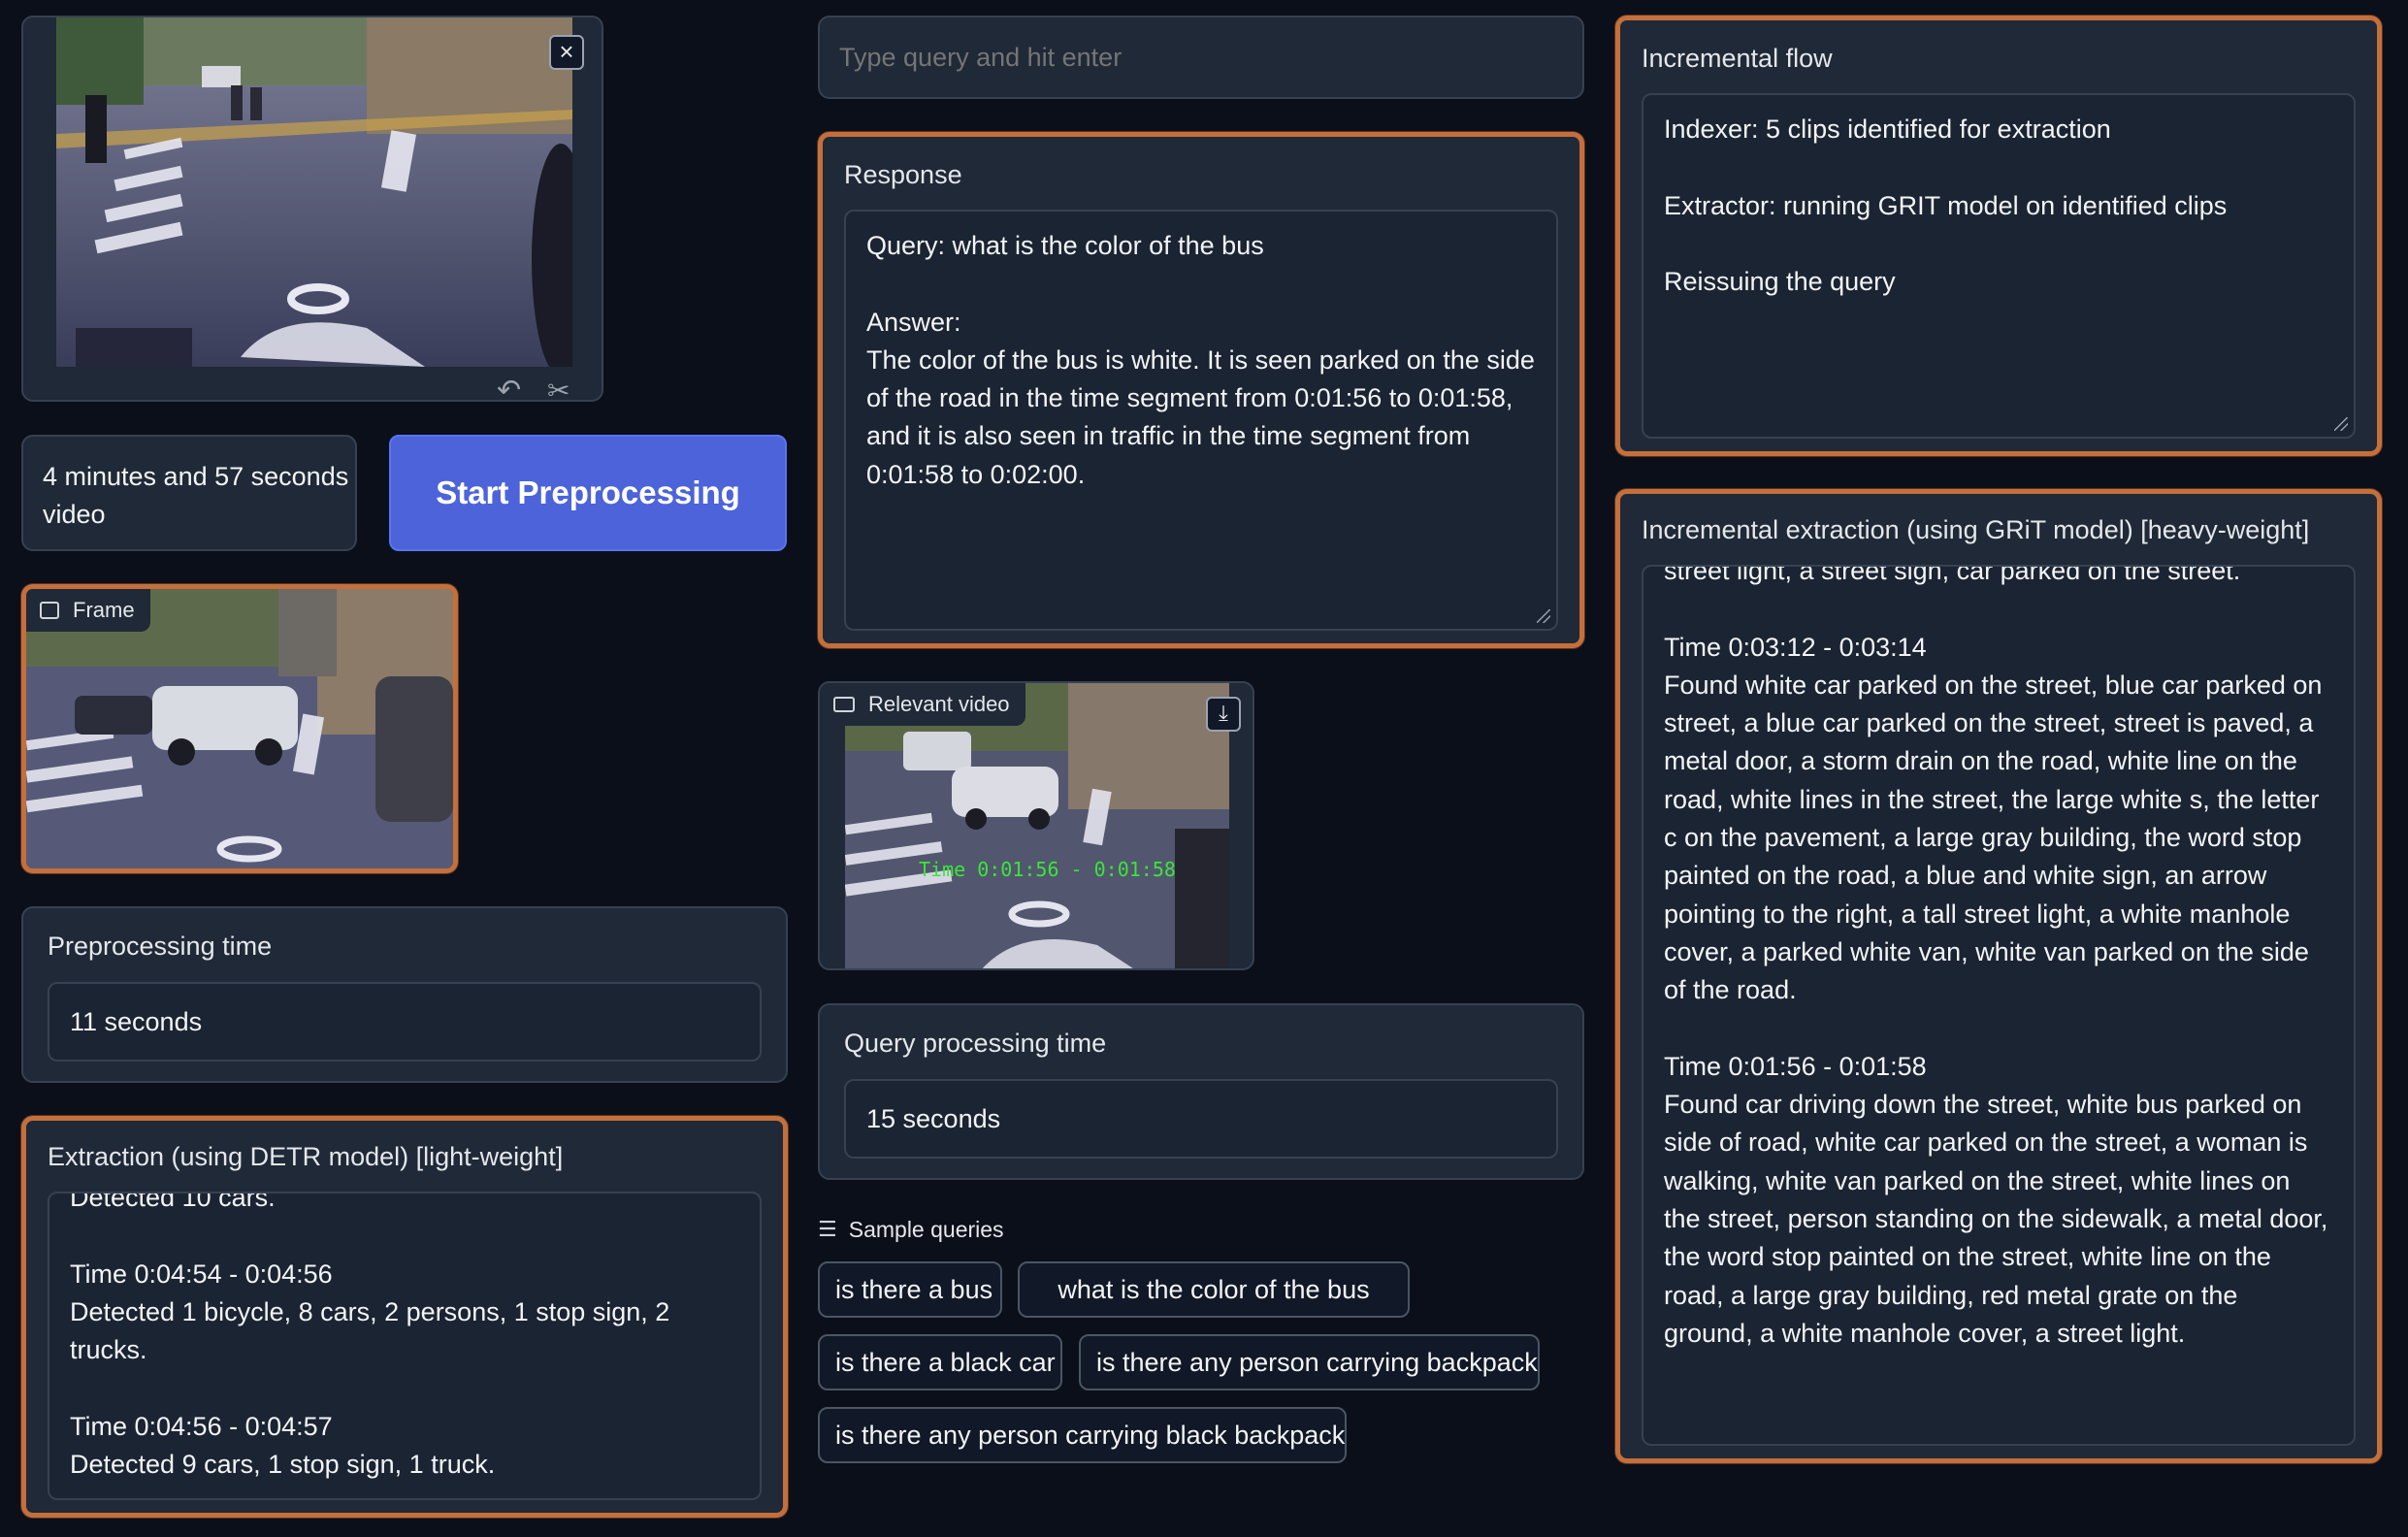  I want to click on sample-query-chip: is there any person carrying backpack, so click(1309, 1362).